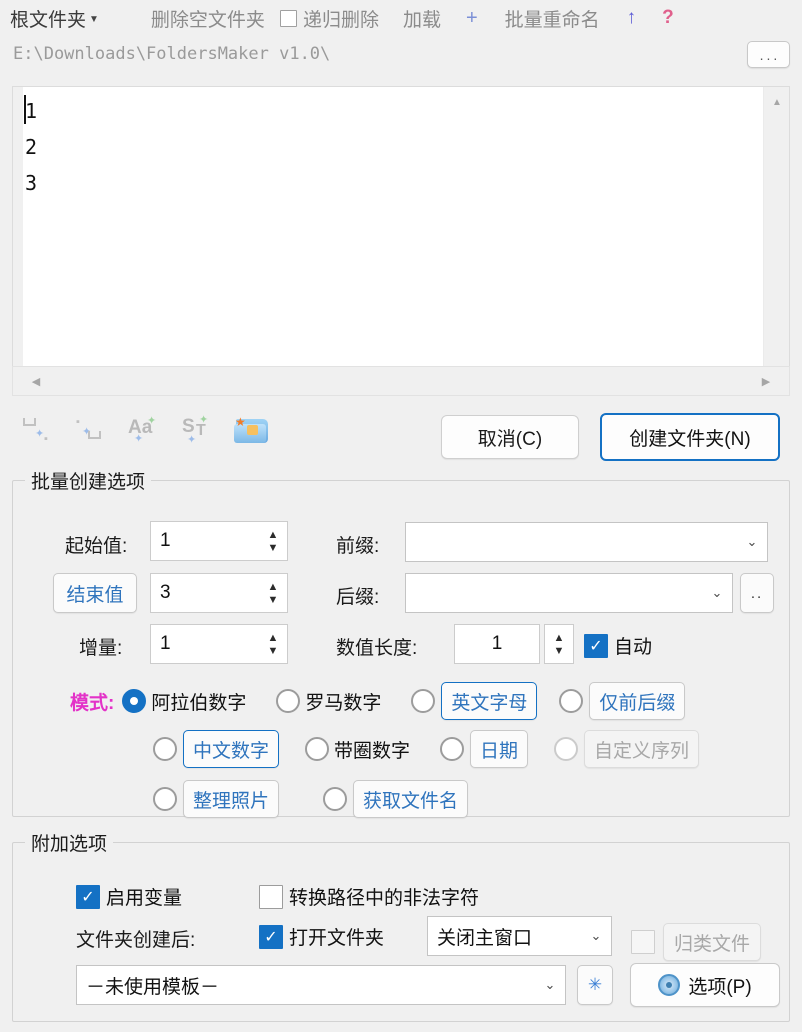 The width and height of the screenshot is (802, 1032). I want to click on suffix-combo: ⌄, so click(569, 593).